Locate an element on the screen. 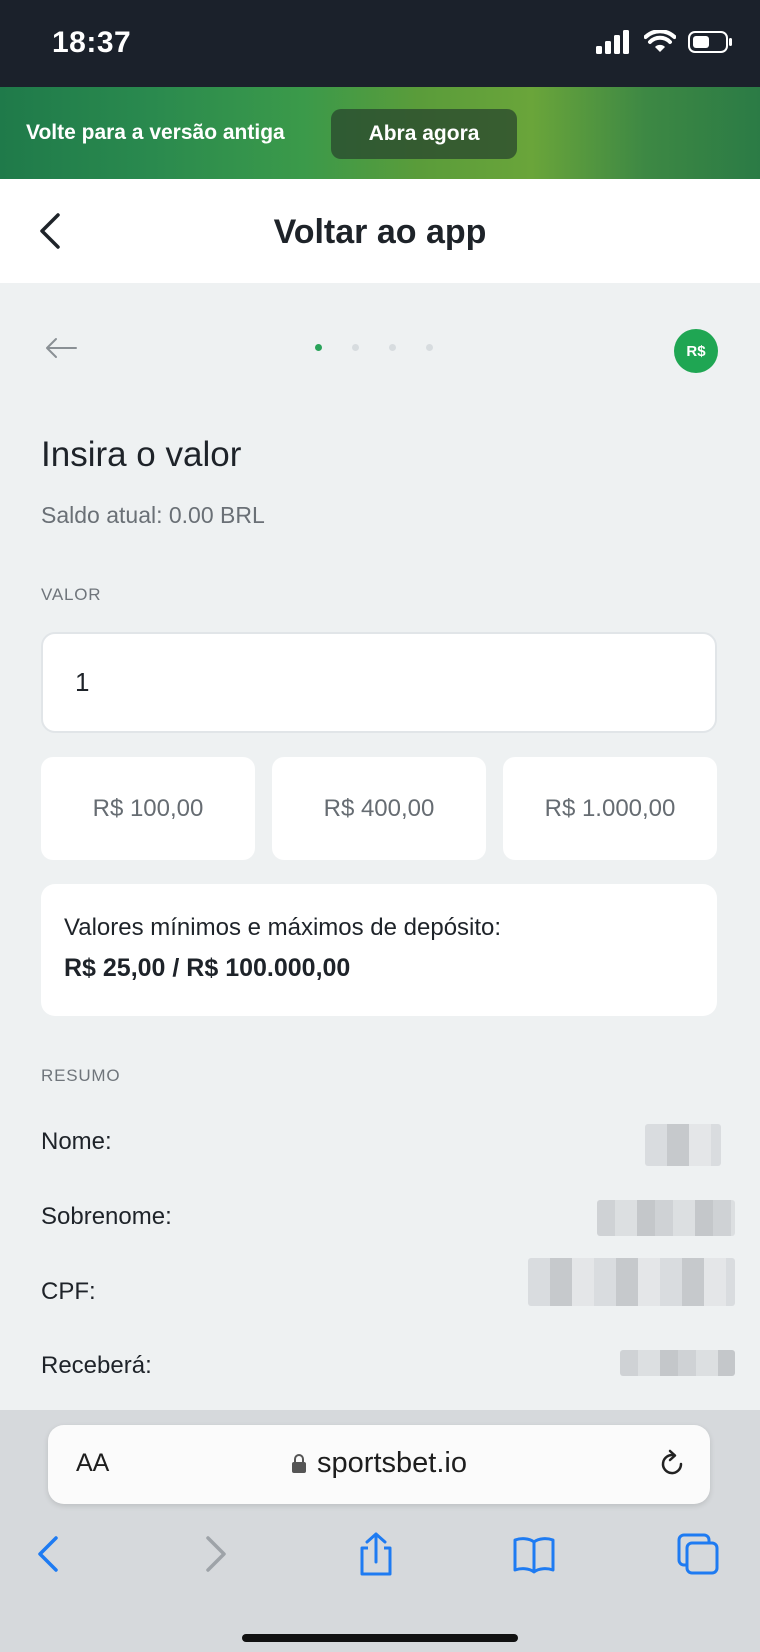  url-display: sportsbet.io is located at coordinates (379, 1463).